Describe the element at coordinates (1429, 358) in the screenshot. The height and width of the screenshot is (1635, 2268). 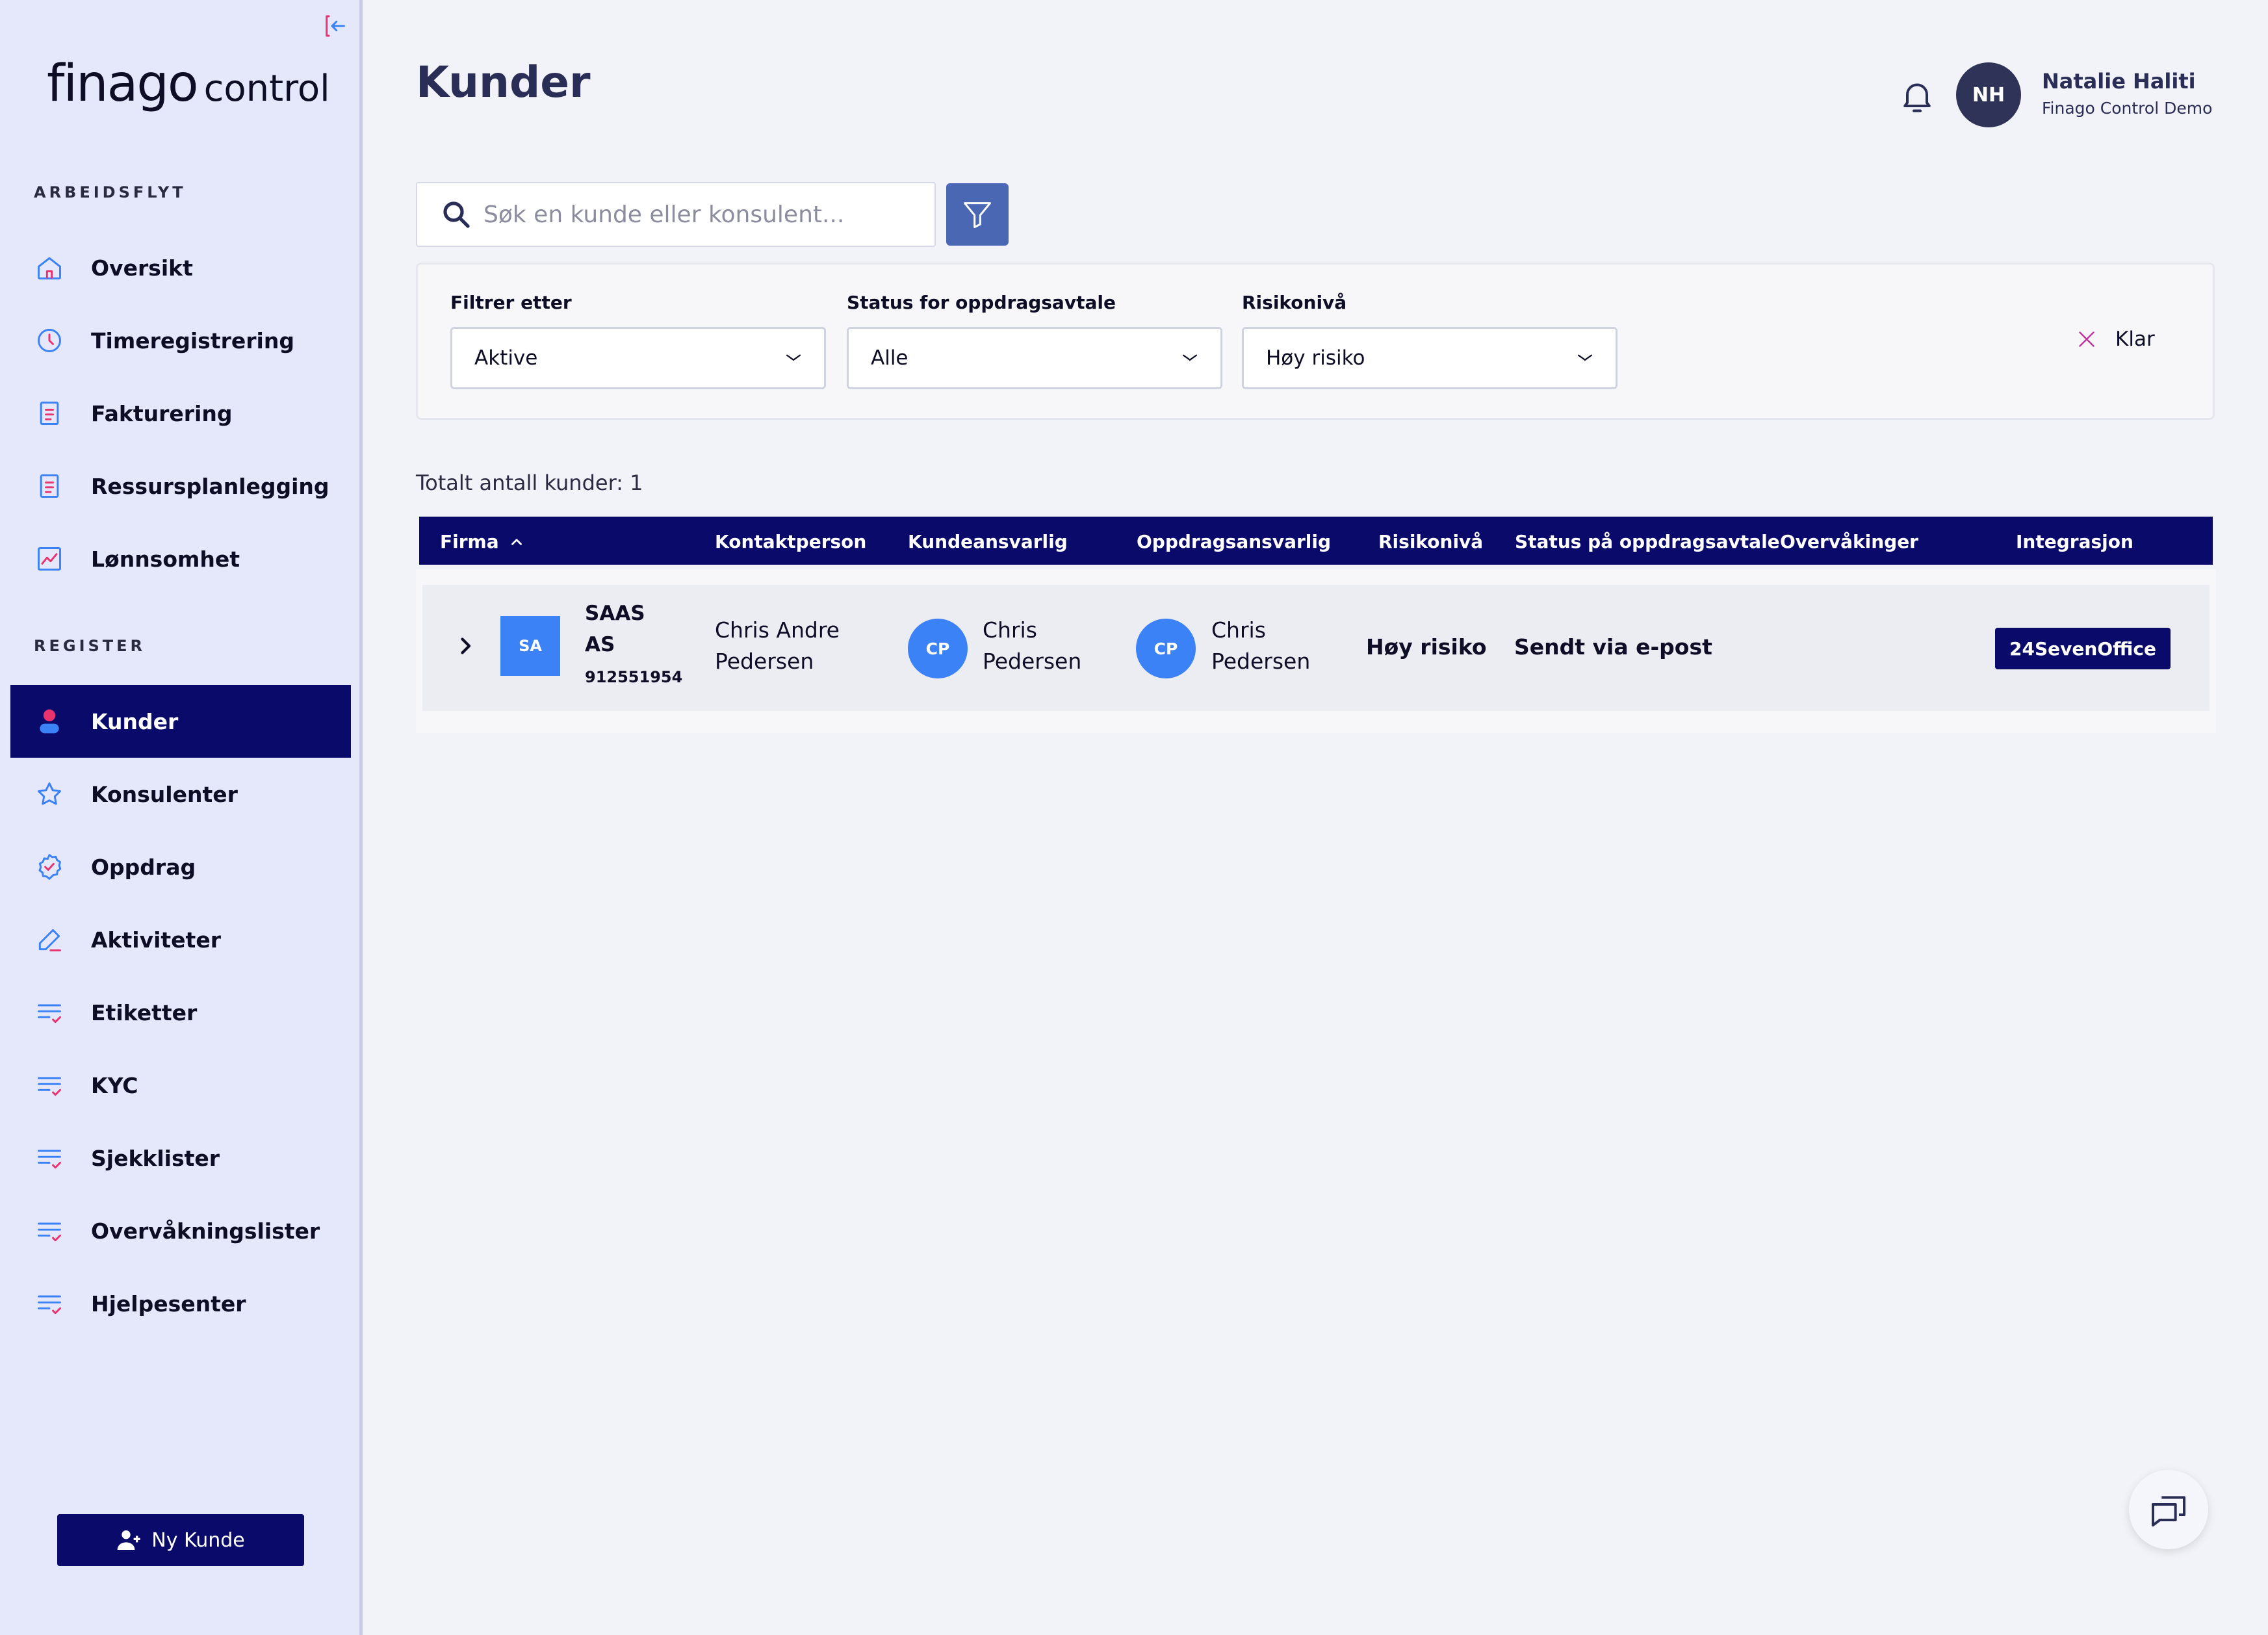
I see `risk-level-select: Høy risiko` at that location.